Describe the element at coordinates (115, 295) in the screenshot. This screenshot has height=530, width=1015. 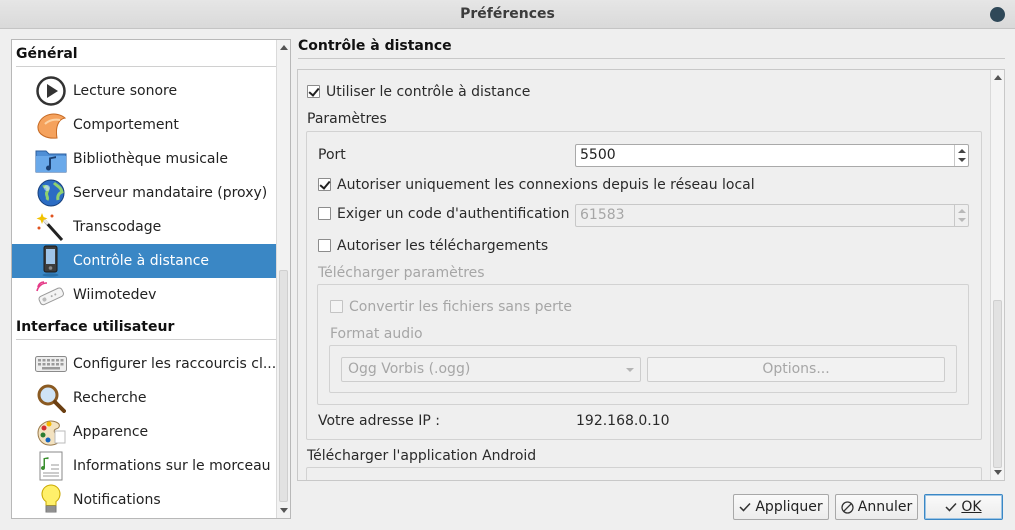
I see `sidebar-item-label: Wiimotedev` at that location.